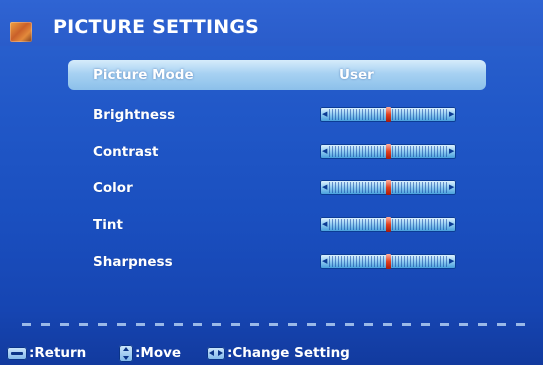  What do you see at coordinates (277, 152) in the screenshot?
I see `menu-item-contrast: Contrast ◀ ▶` at bounding box center [277, 152].